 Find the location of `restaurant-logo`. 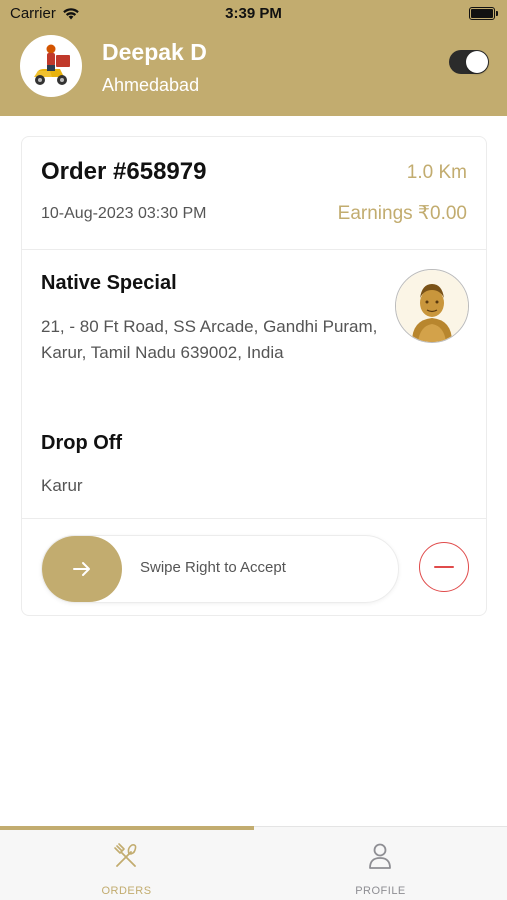

restaurant-logo is located at coordinates (432, 306).